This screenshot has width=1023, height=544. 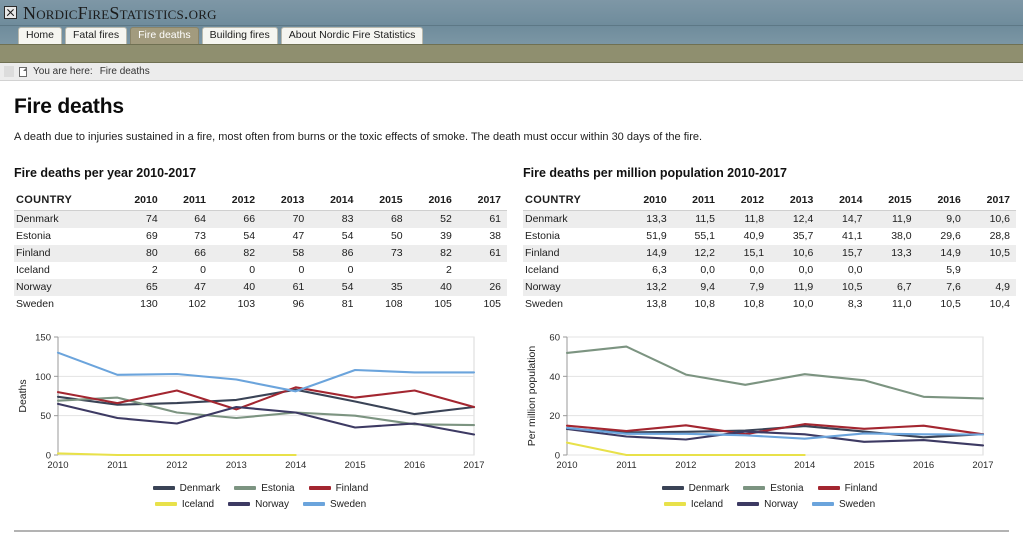 I want to click on cell-value: 69, so click(x=151, y=236).